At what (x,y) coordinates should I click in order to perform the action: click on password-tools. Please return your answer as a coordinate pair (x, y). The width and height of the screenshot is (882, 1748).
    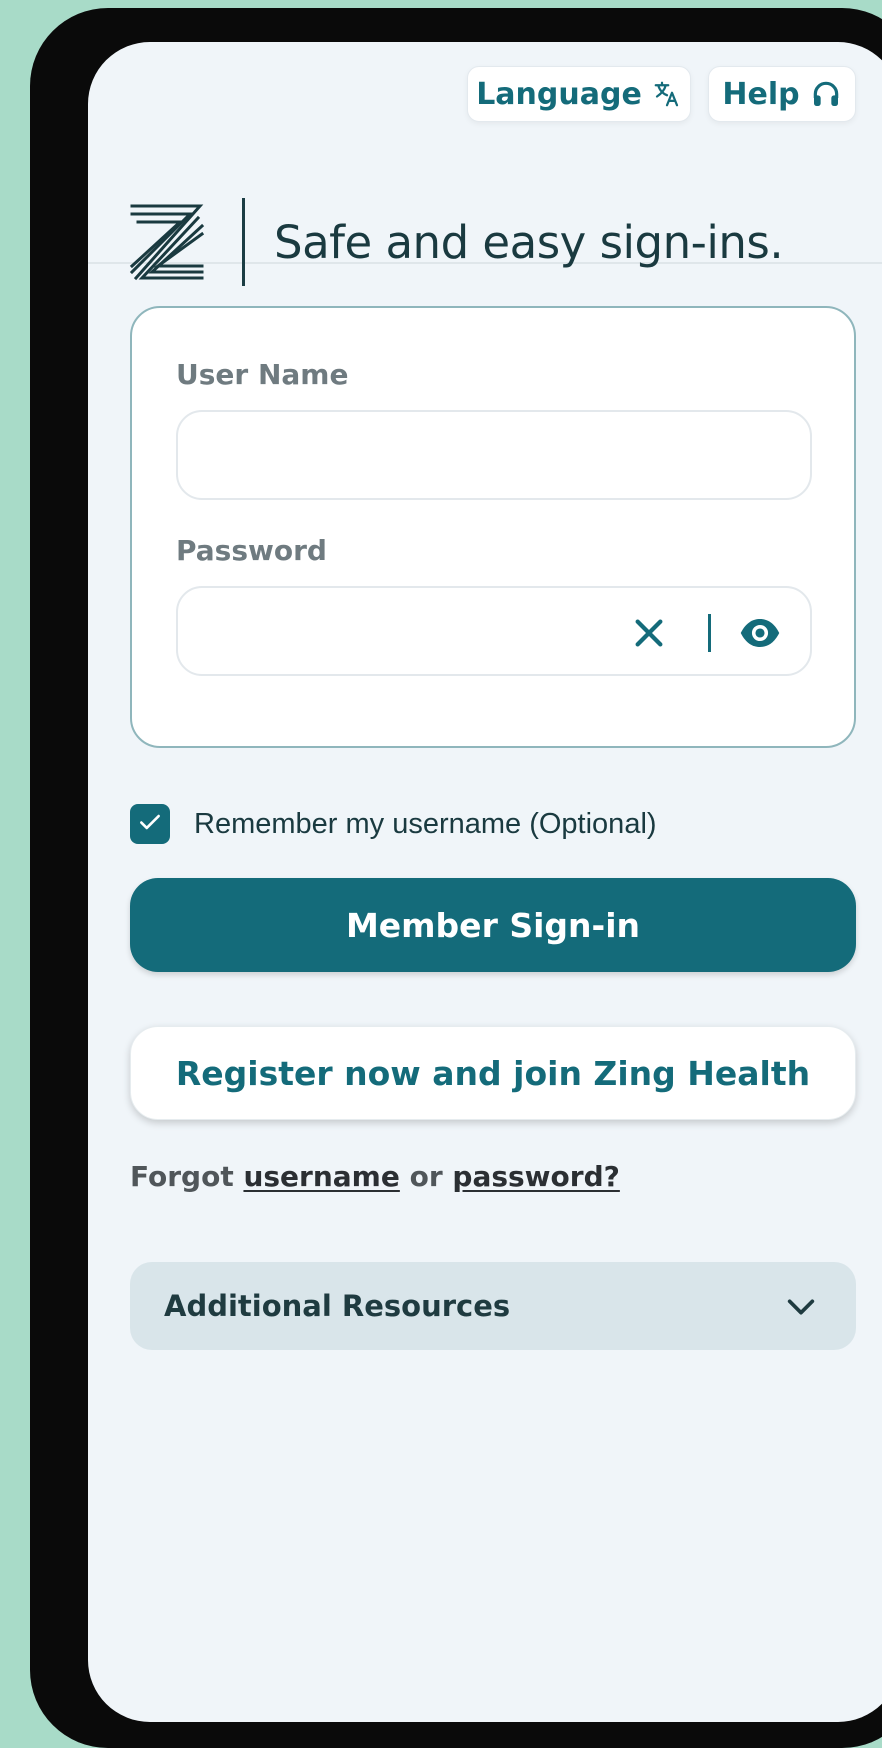
    Looking at the image, I should click on (717, 633).